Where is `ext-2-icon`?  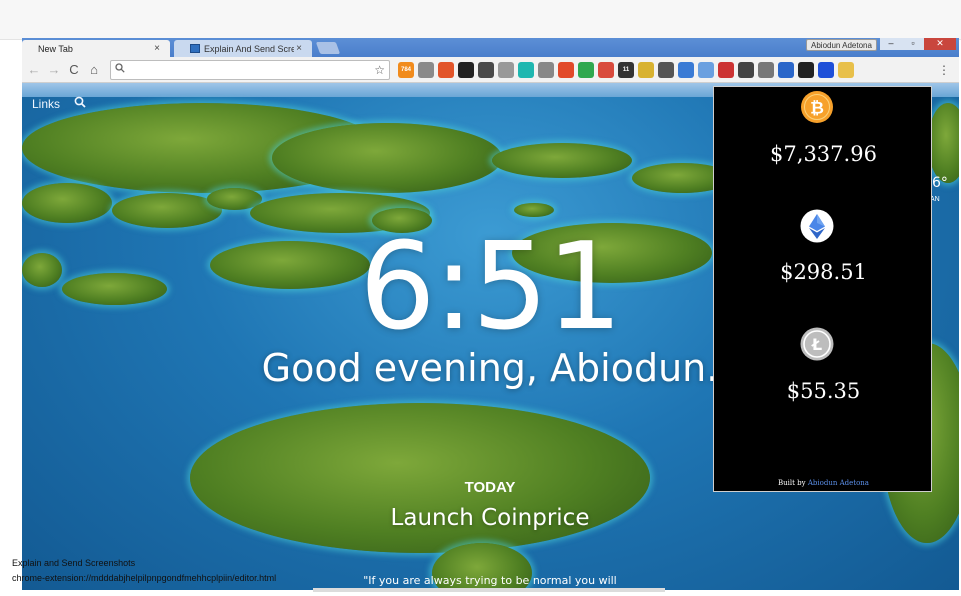 ext-2-icon is located at coordinates (426, 70).